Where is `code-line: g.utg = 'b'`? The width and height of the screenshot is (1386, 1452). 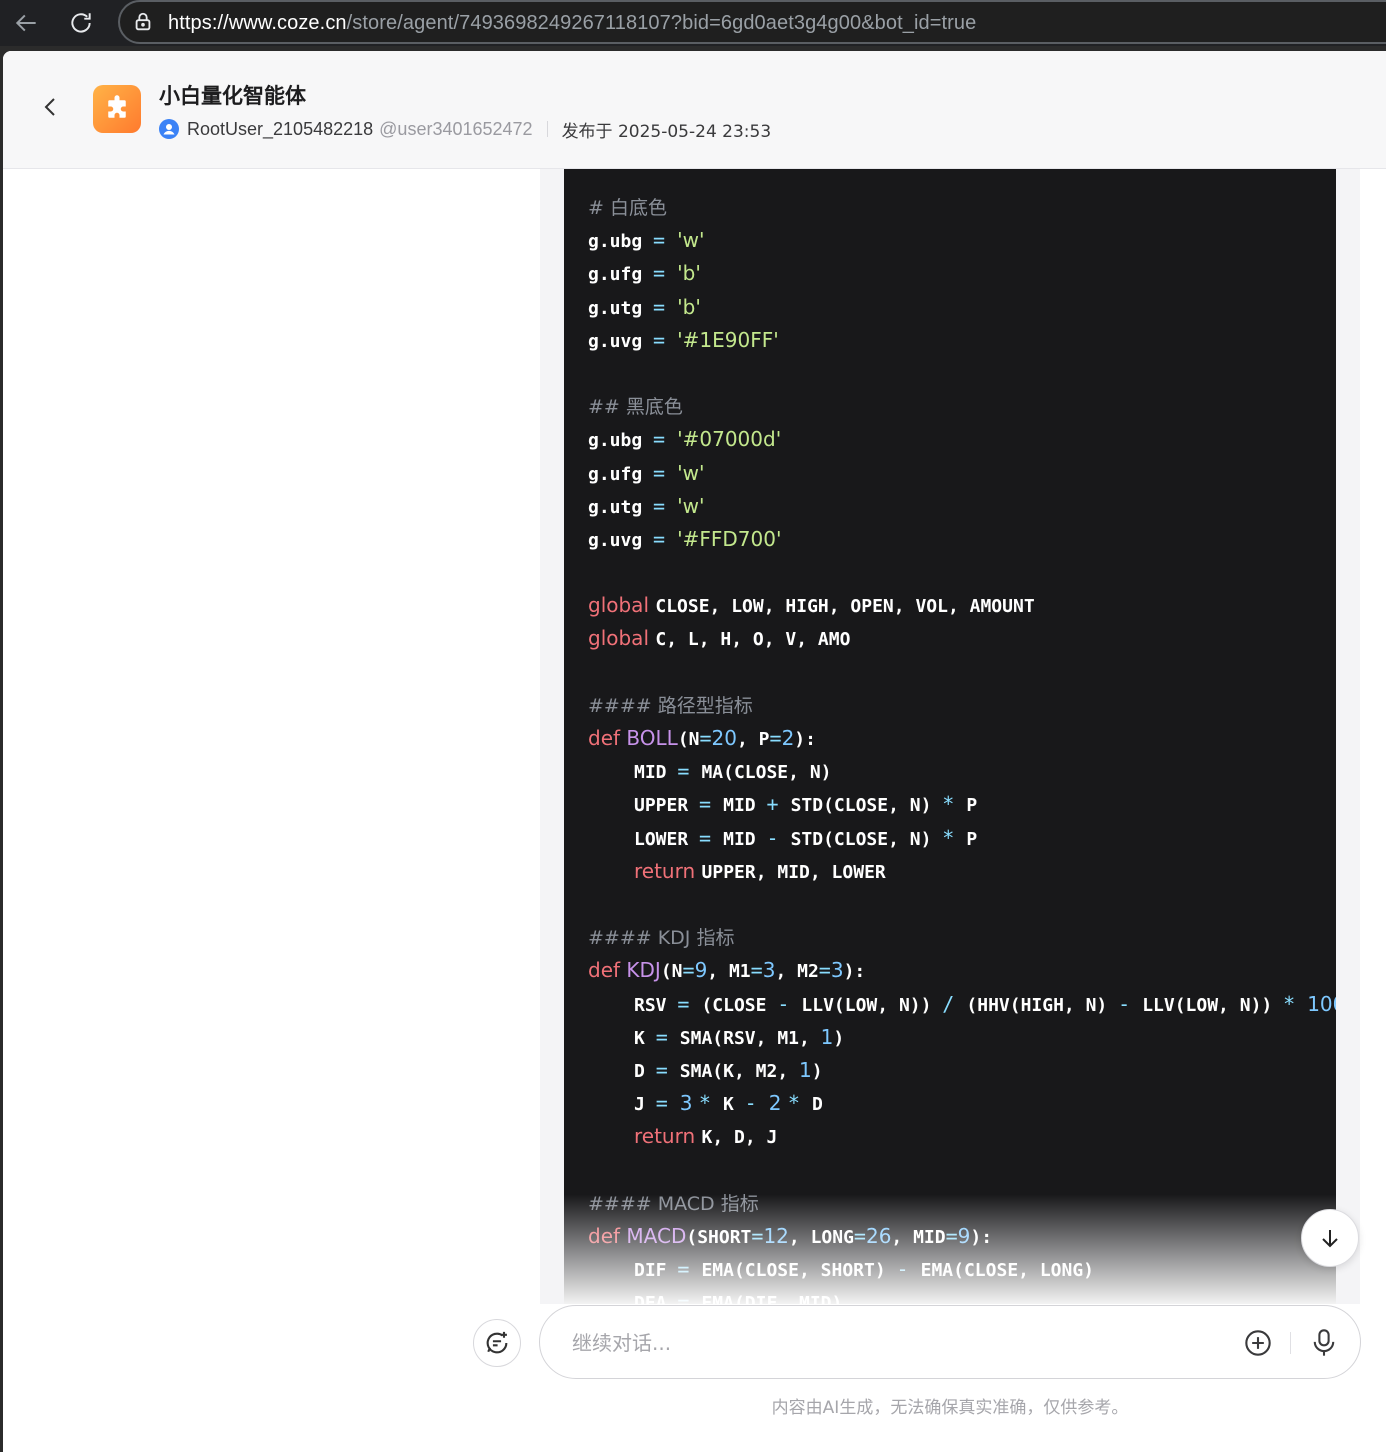 code-line: g.utg = 'b' is located at coordinates (962, 307).